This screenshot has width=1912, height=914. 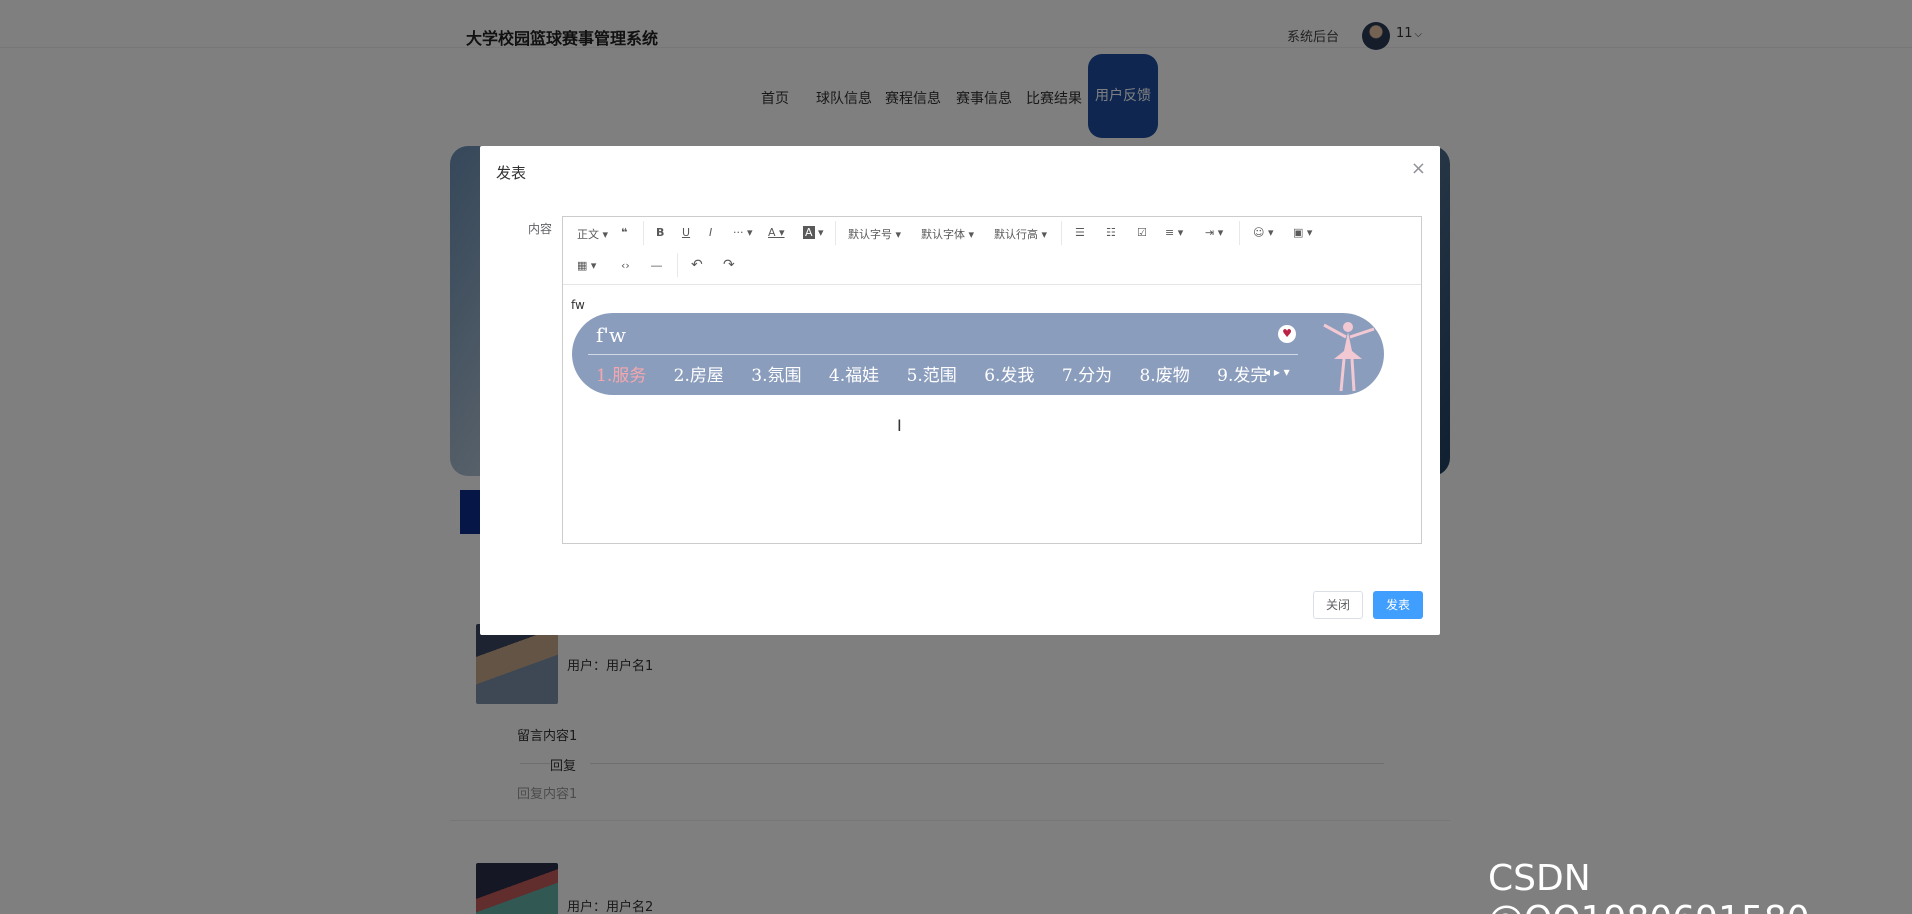 What do you see at coordinates (1142, 232) in the screenshot?
I see `todo-icon: ☑` at bounding box center [1142, 232].